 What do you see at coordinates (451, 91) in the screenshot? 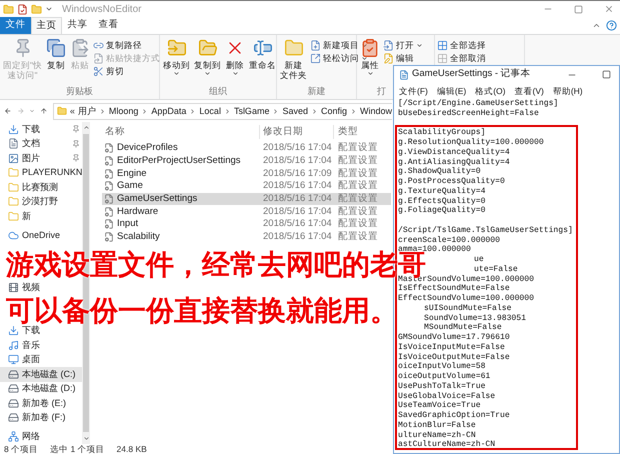
I see `menu-item: 编辑(E)` at bounding box center [451, 91].